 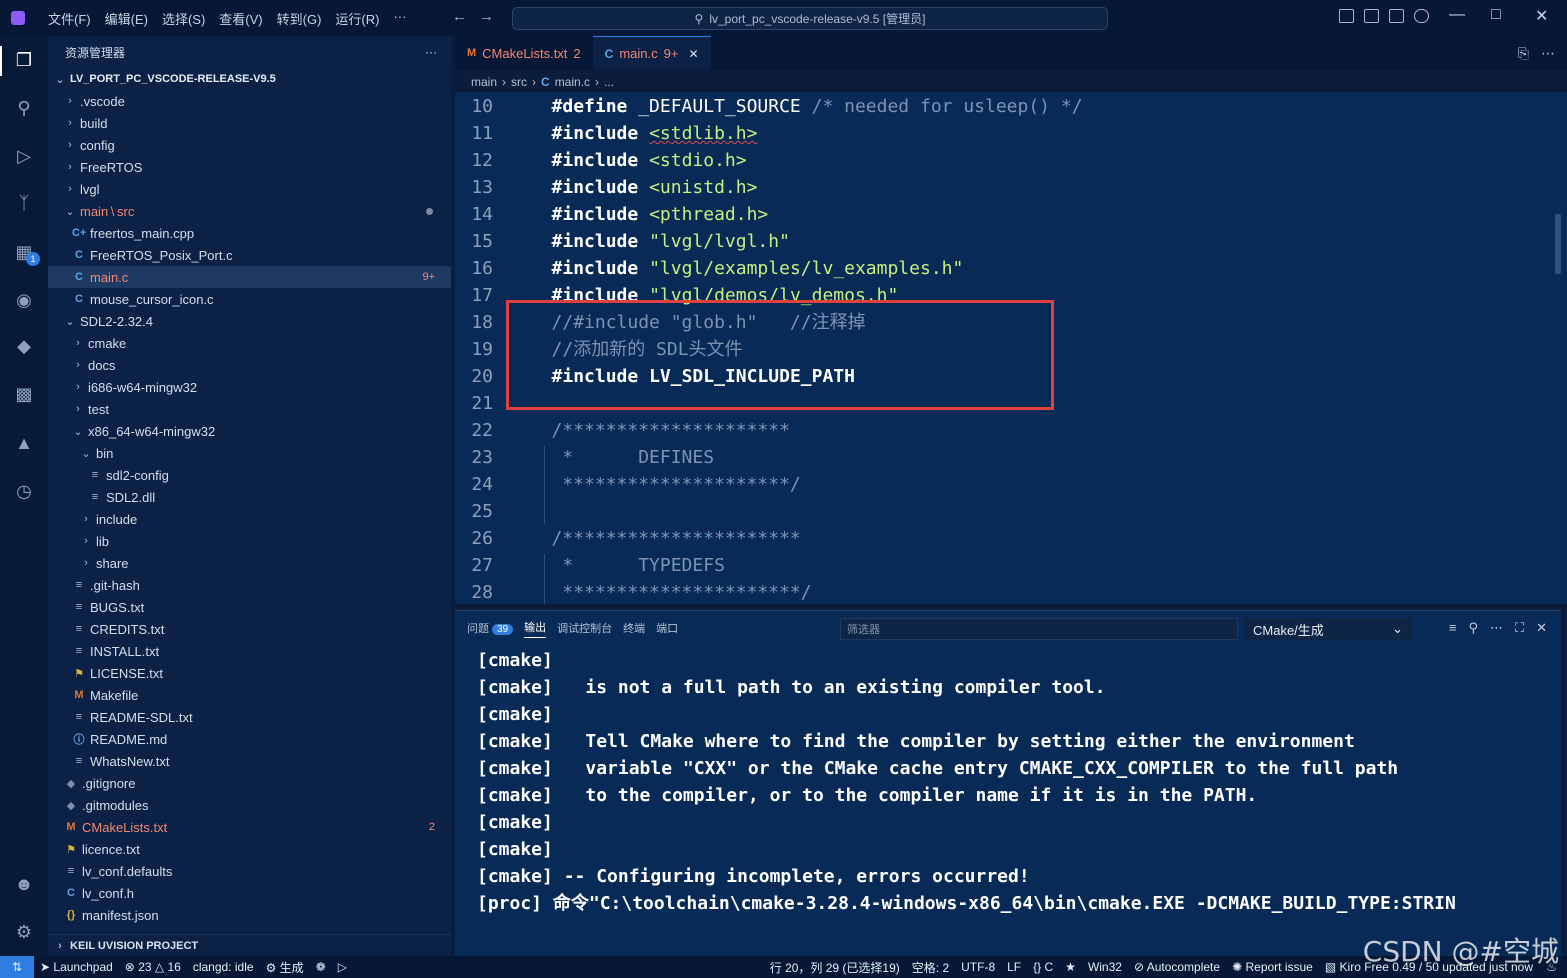 I want to click on tab-main-c: C main.c 9+ ✕, so click(x=651, y=53).